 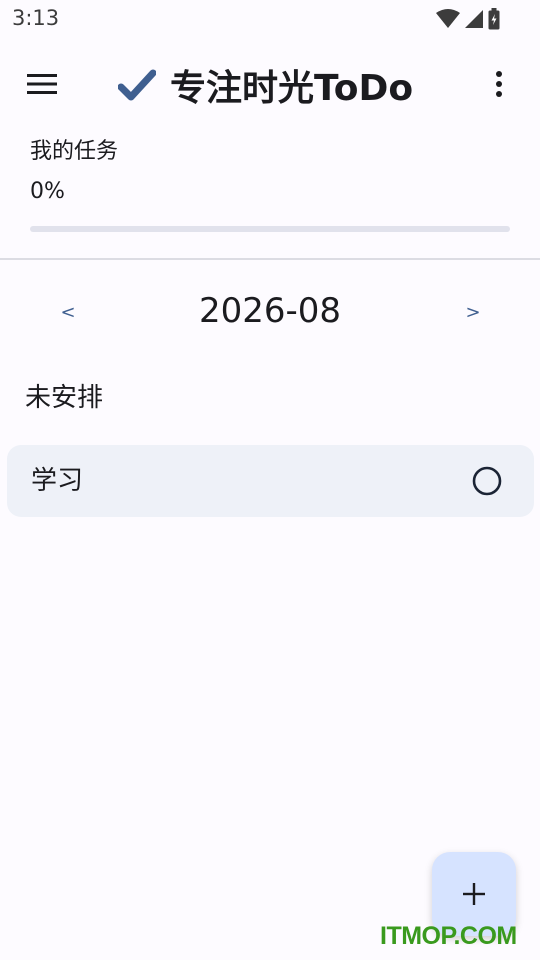 I want to click on task-item: 学习, so click(x=270, y=481).